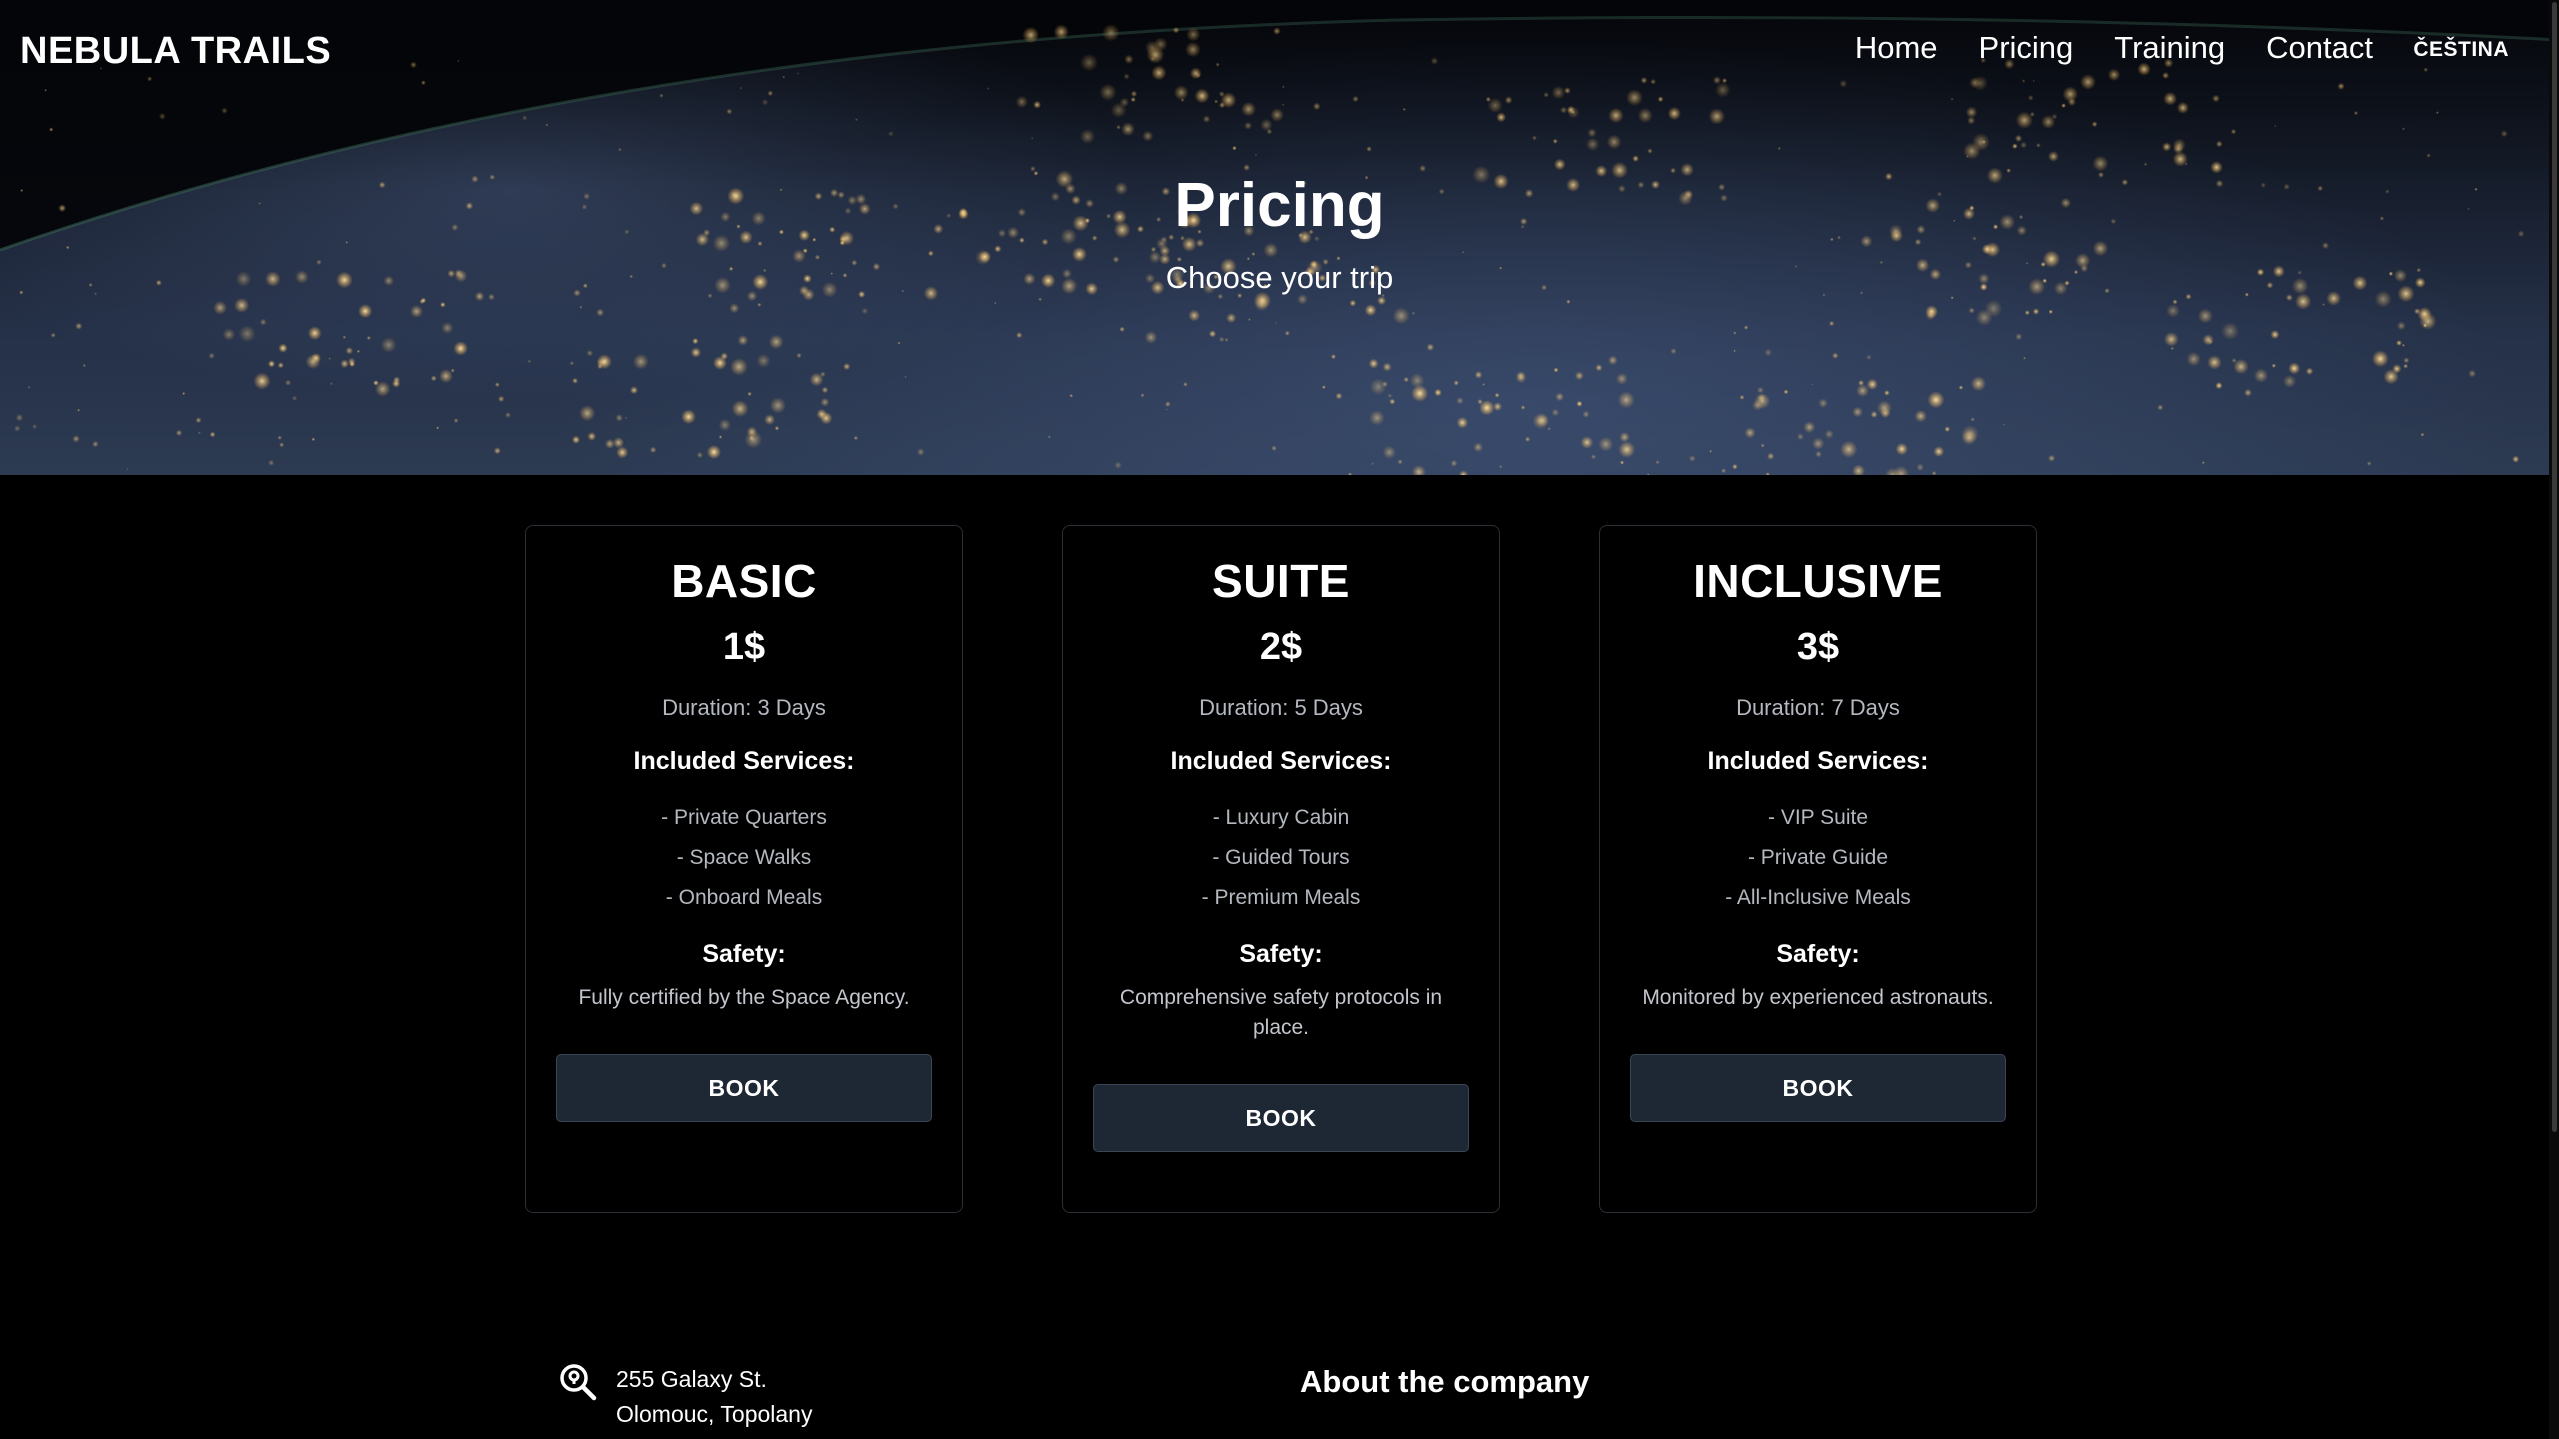  What do you see at coordinates (175, 51) in the screenshot?
I see `brand-logo: NEBULA TRAILS` at bounding box center [175, 51].